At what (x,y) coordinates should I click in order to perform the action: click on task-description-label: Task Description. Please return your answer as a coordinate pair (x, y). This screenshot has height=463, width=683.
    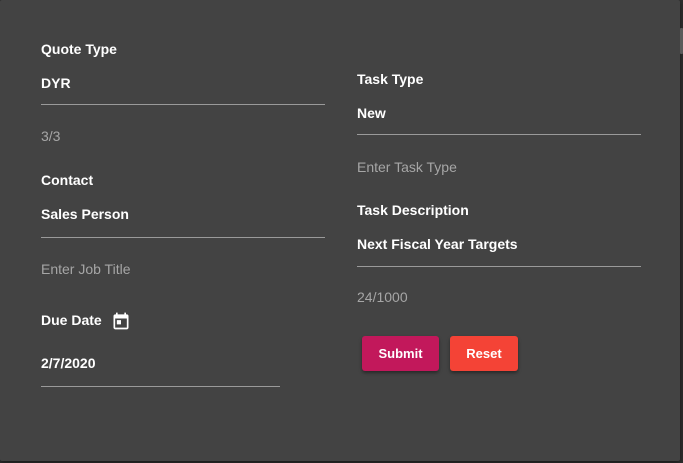
    Looking at the image, I should click on (413, 210).